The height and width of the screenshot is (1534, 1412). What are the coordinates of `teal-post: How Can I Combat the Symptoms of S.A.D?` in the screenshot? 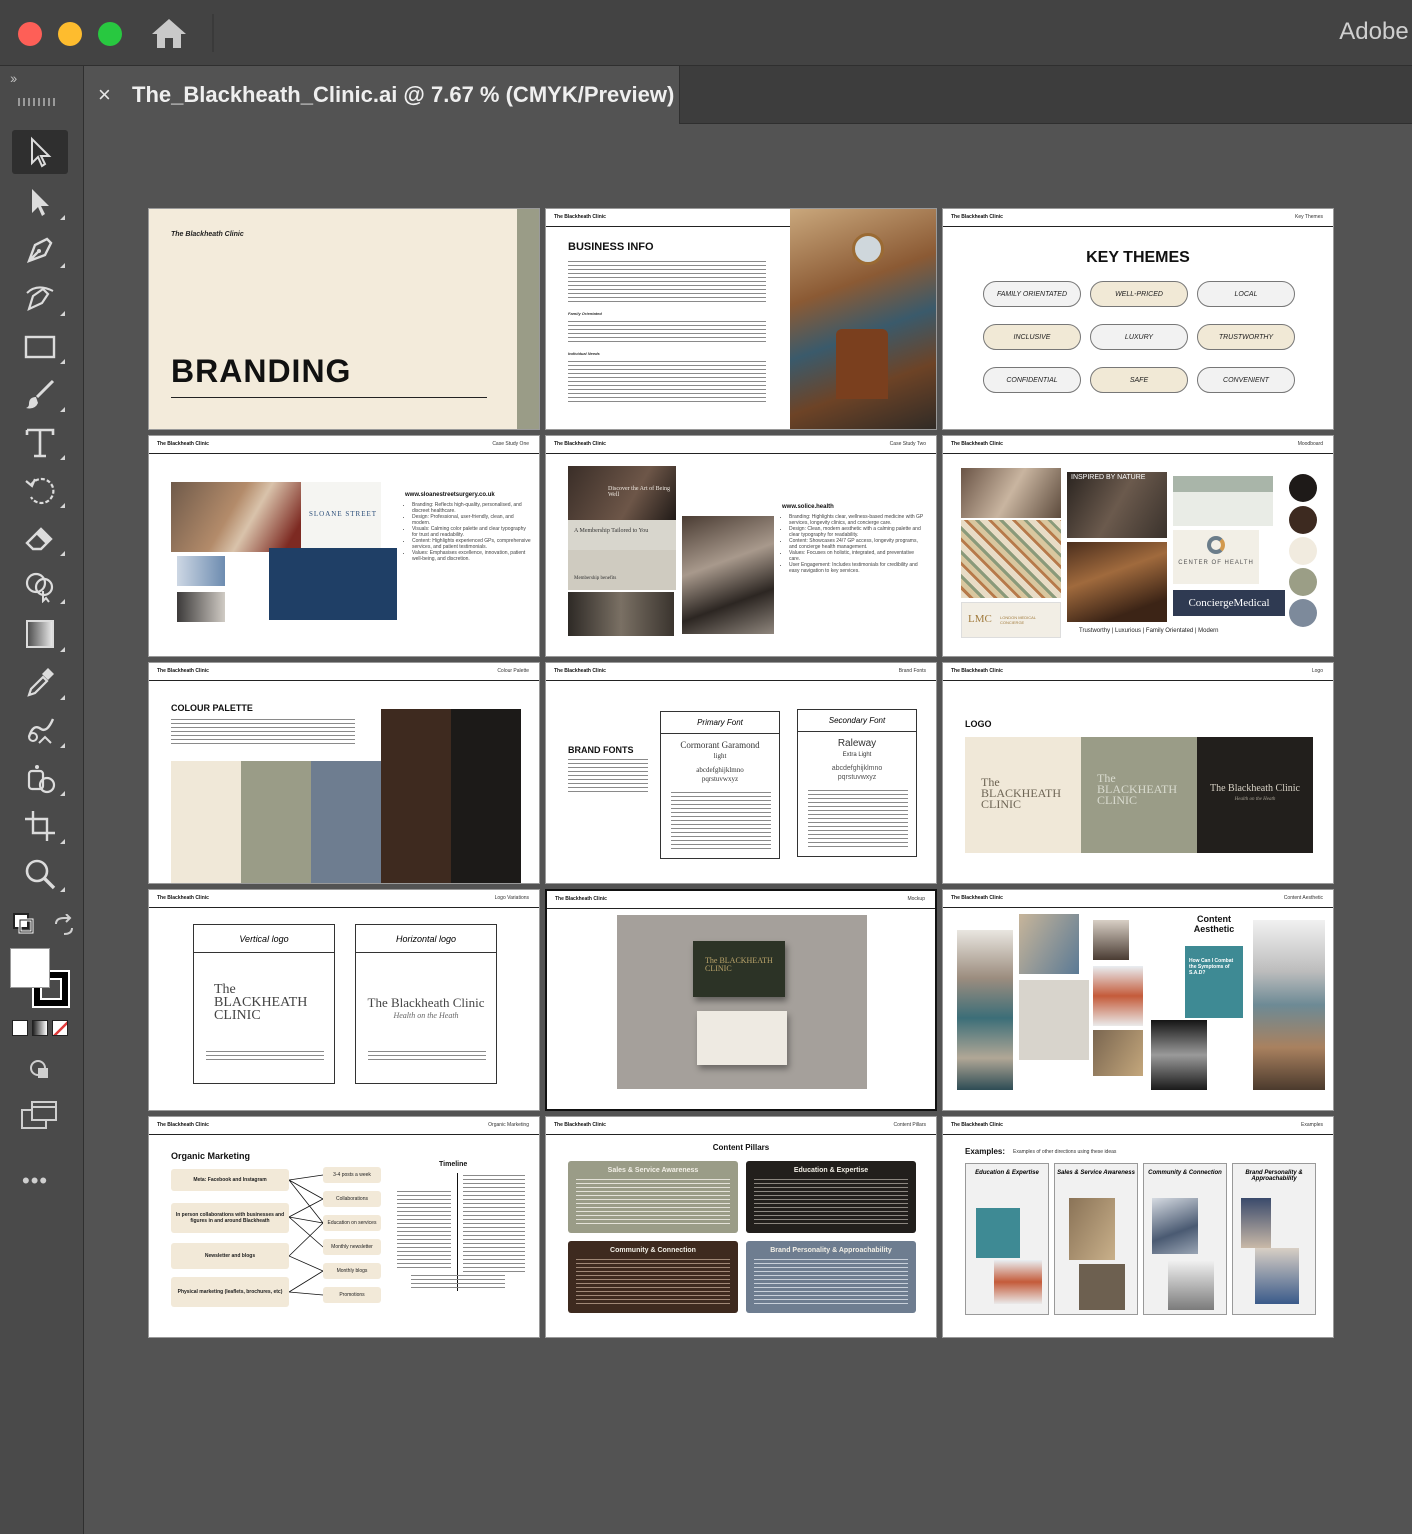 It's located at (1214, 982).